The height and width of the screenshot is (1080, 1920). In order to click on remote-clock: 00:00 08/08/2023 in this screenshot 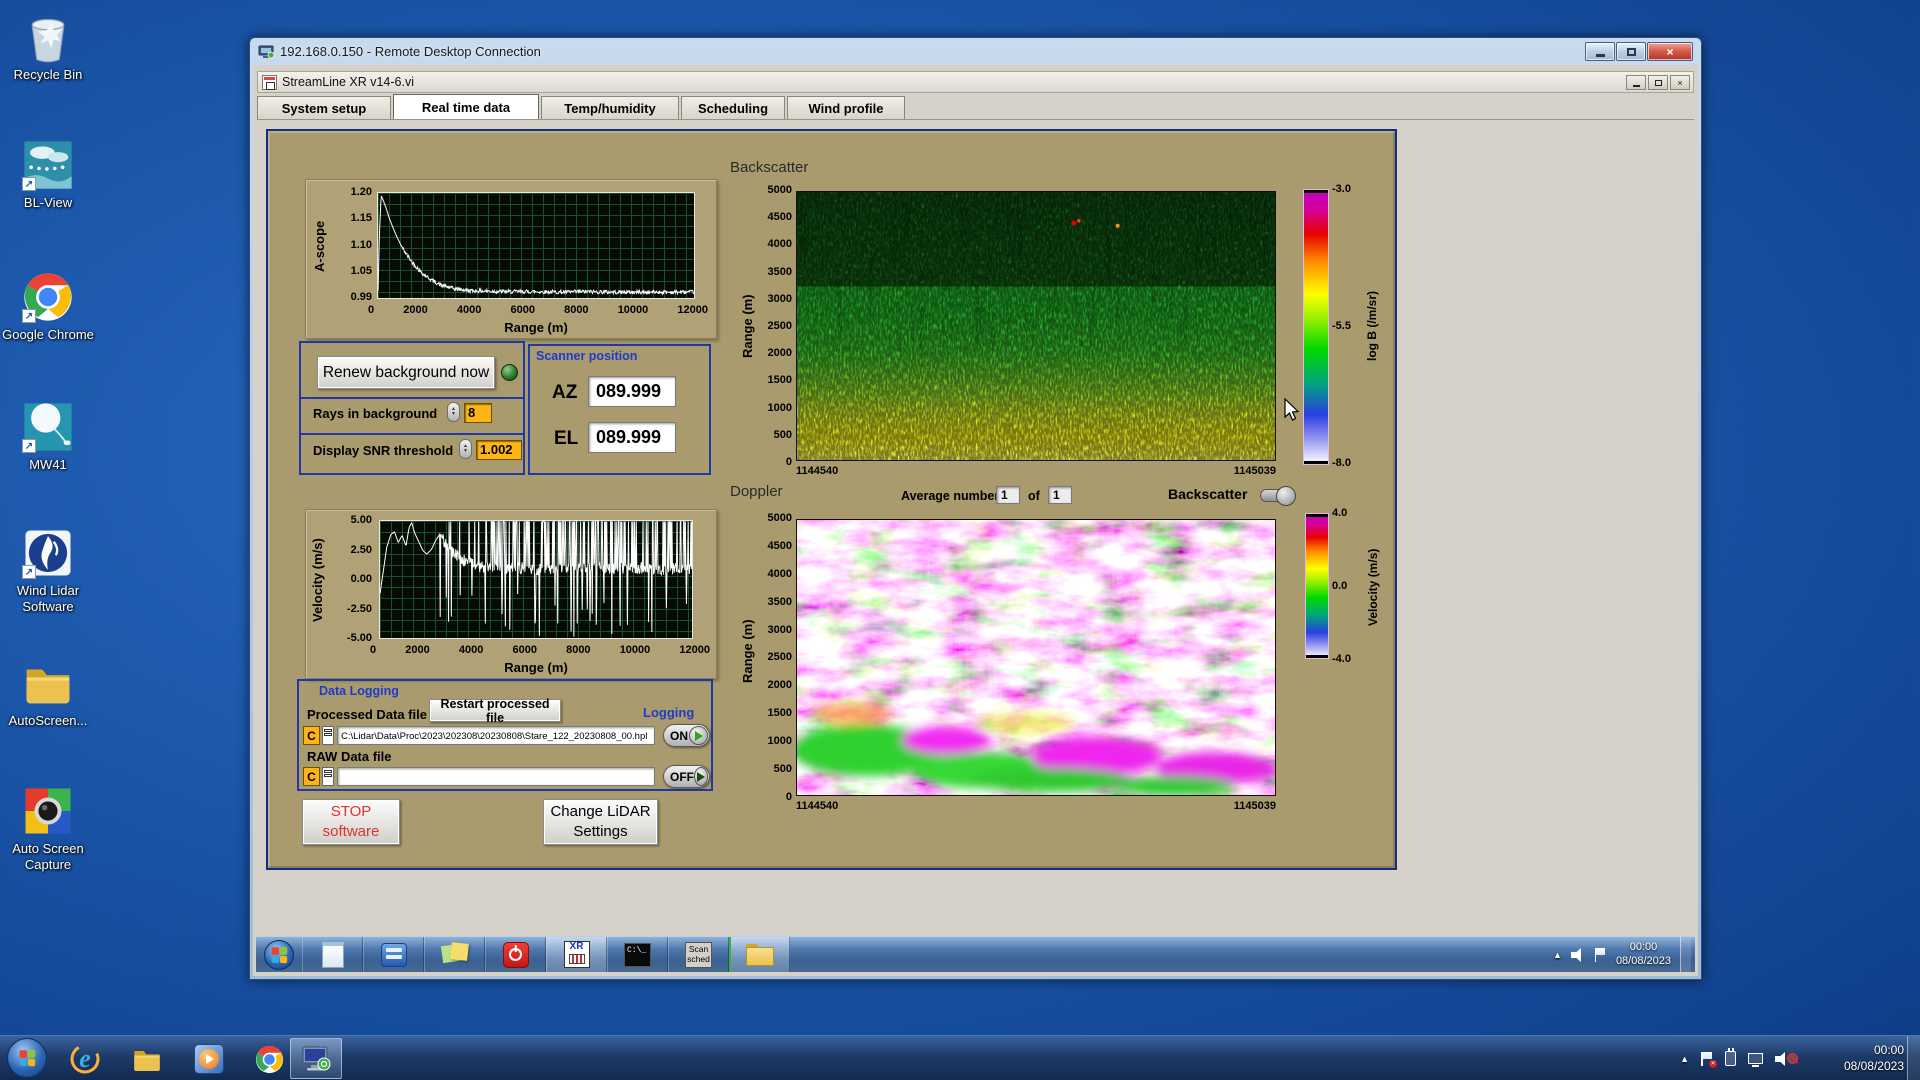, I will do `click(1643, 955)`.